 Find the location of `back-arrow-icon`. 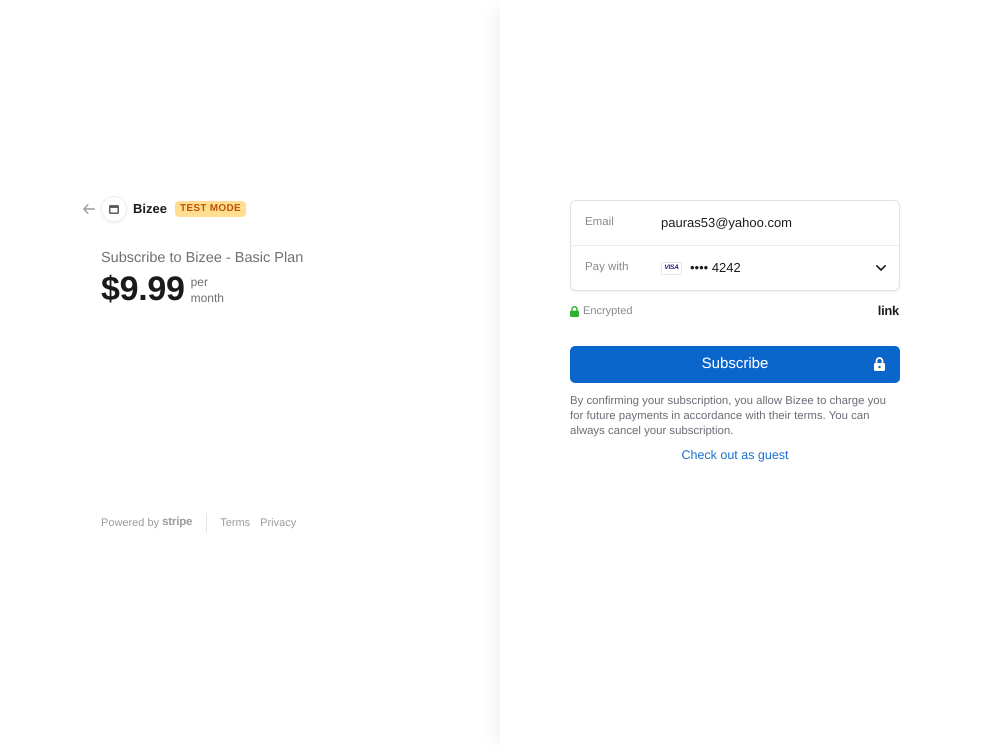

back-arrow-icon is located at coordinates (89, 209).